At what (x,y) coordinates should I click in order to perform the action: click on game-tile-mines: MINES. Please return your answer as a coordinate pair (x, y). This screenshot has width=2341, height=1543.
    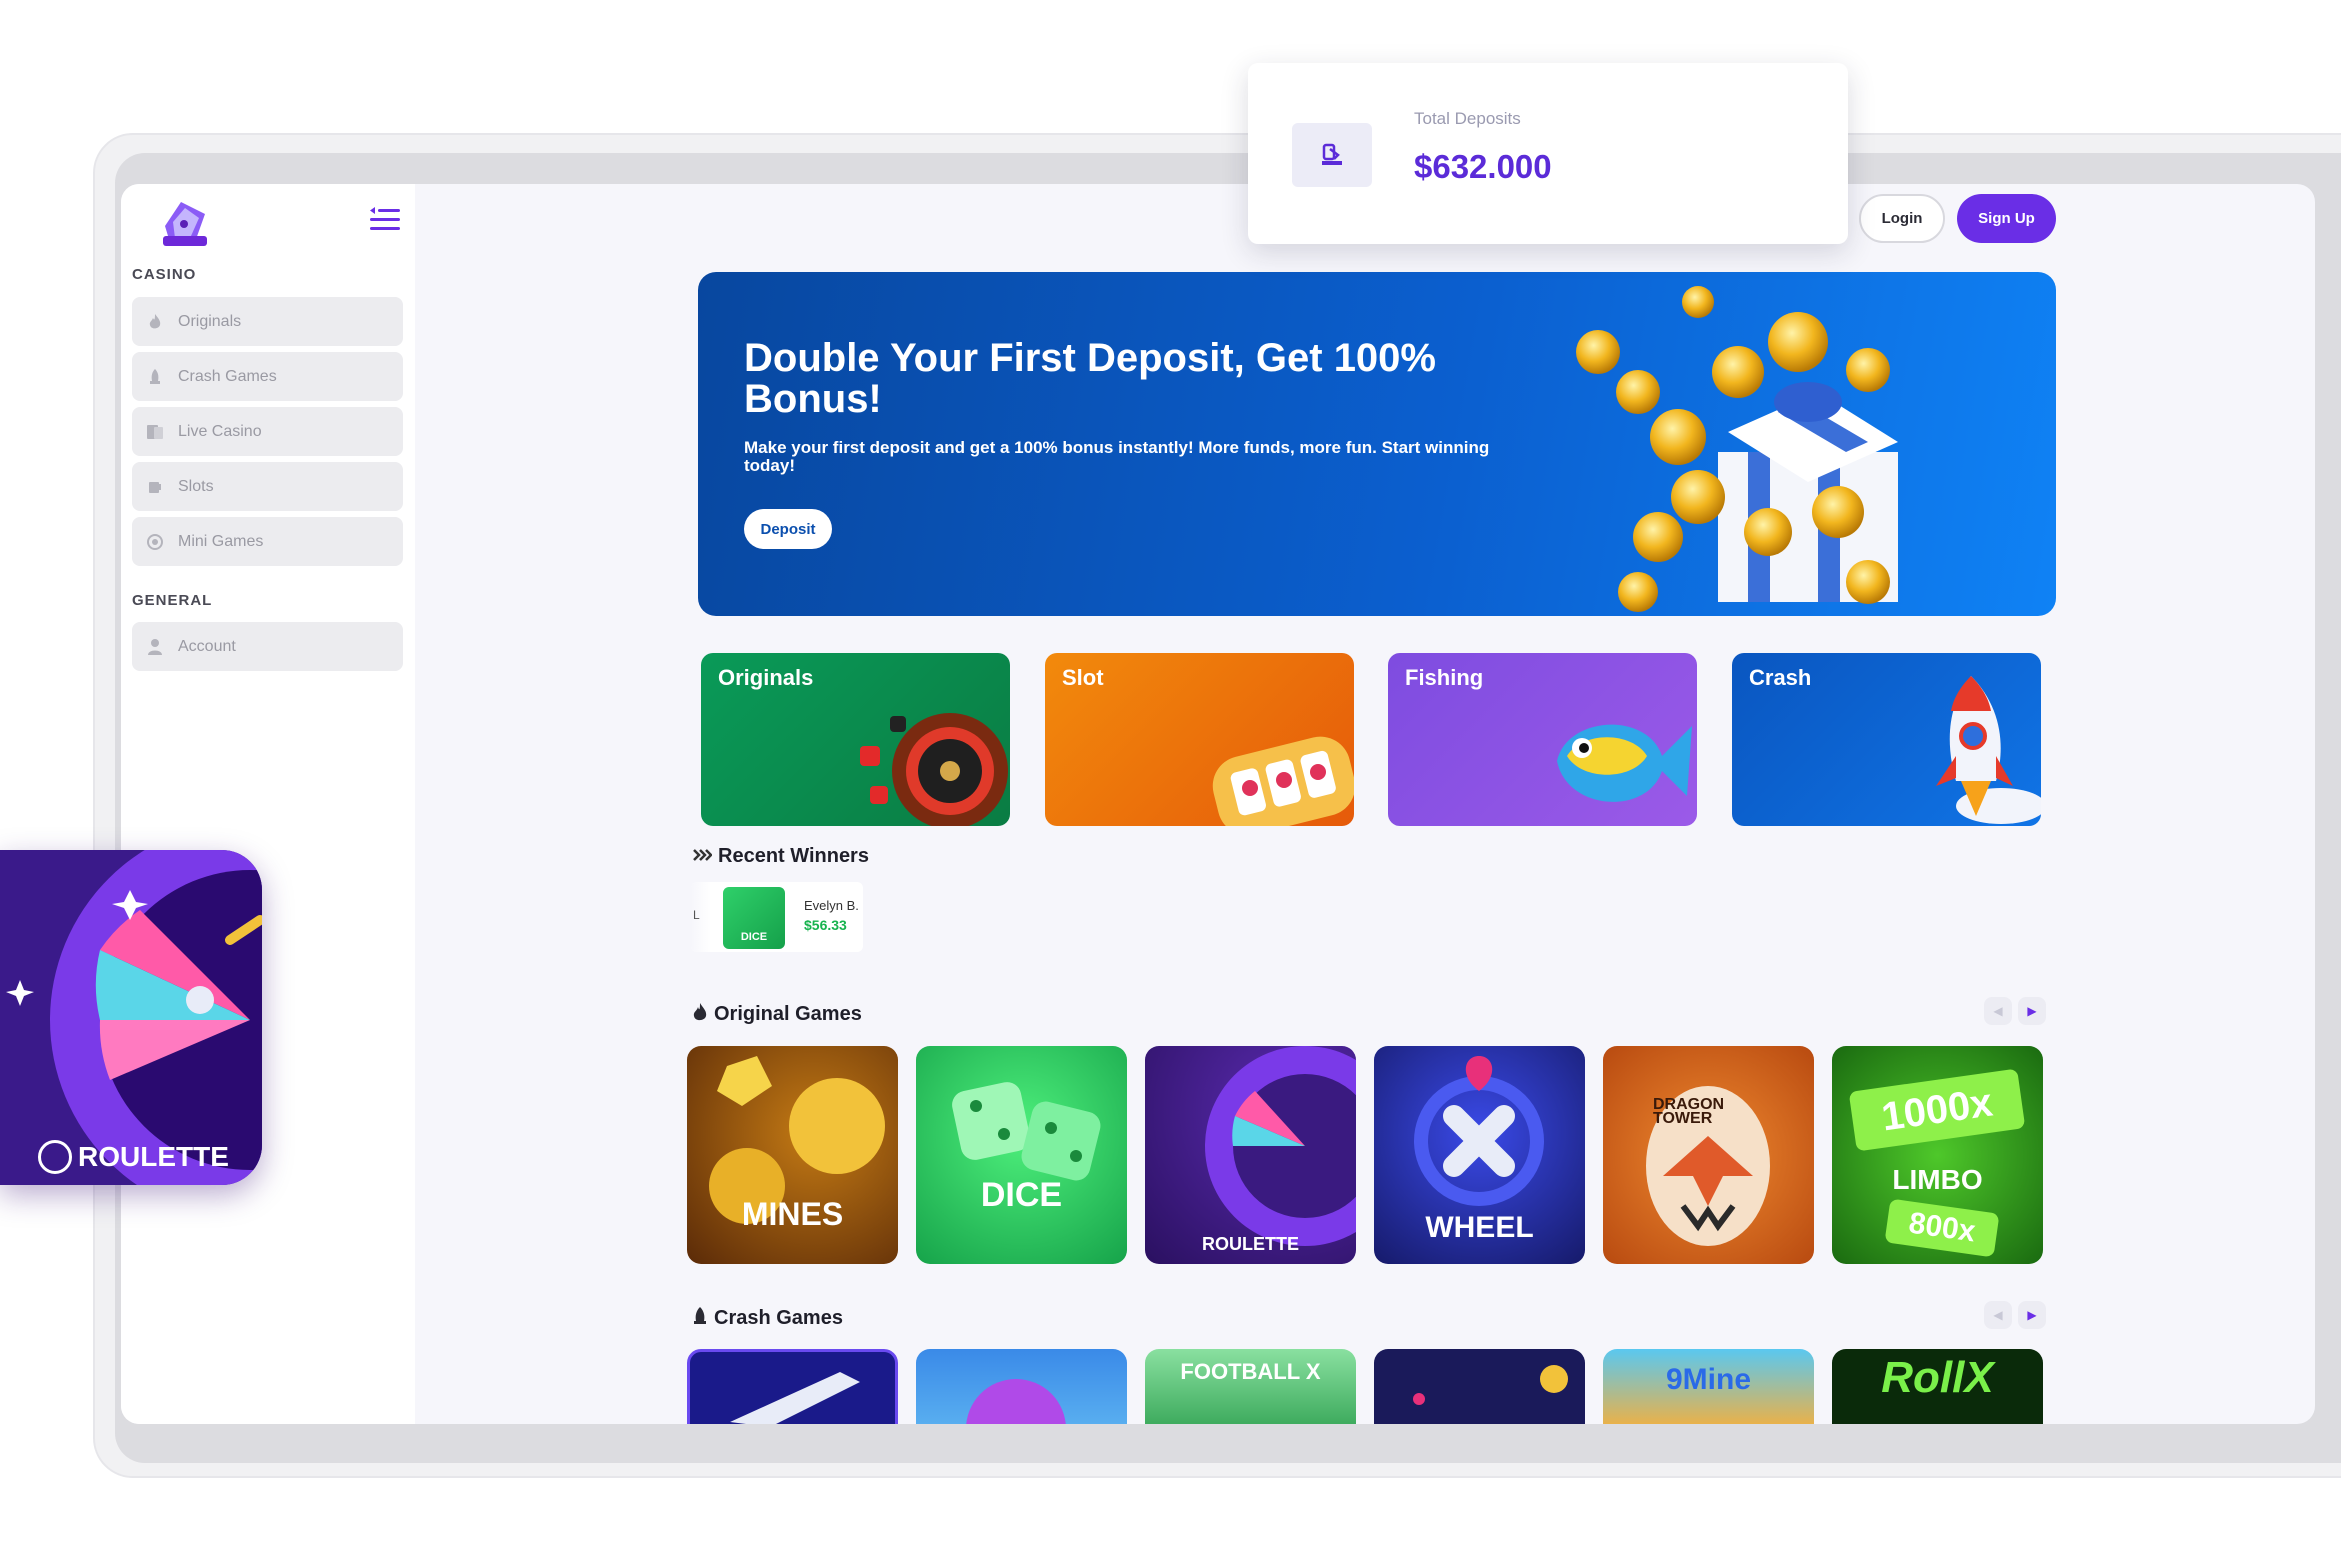
    Looking at the image, I should click on (792, 1155).